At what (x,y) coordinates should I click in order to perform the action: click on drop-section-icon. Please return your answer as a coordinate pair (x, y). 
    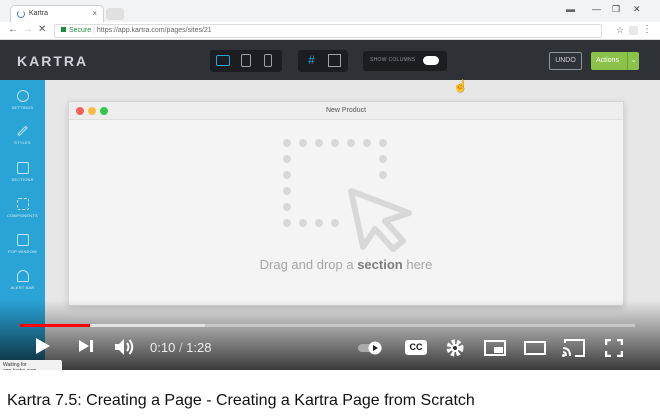
    Looking at the image, I should click on (347, 195).